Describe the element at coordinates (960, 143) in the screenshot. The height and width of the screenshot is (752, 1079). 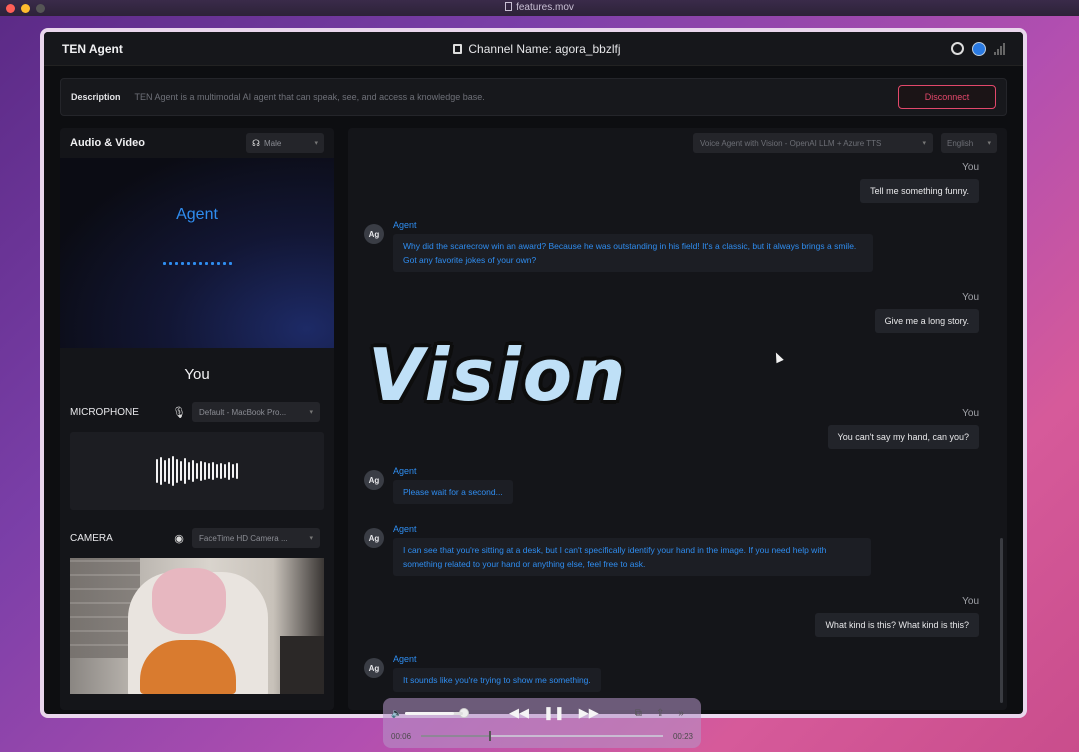
I see `language-select-value: English` at that location.